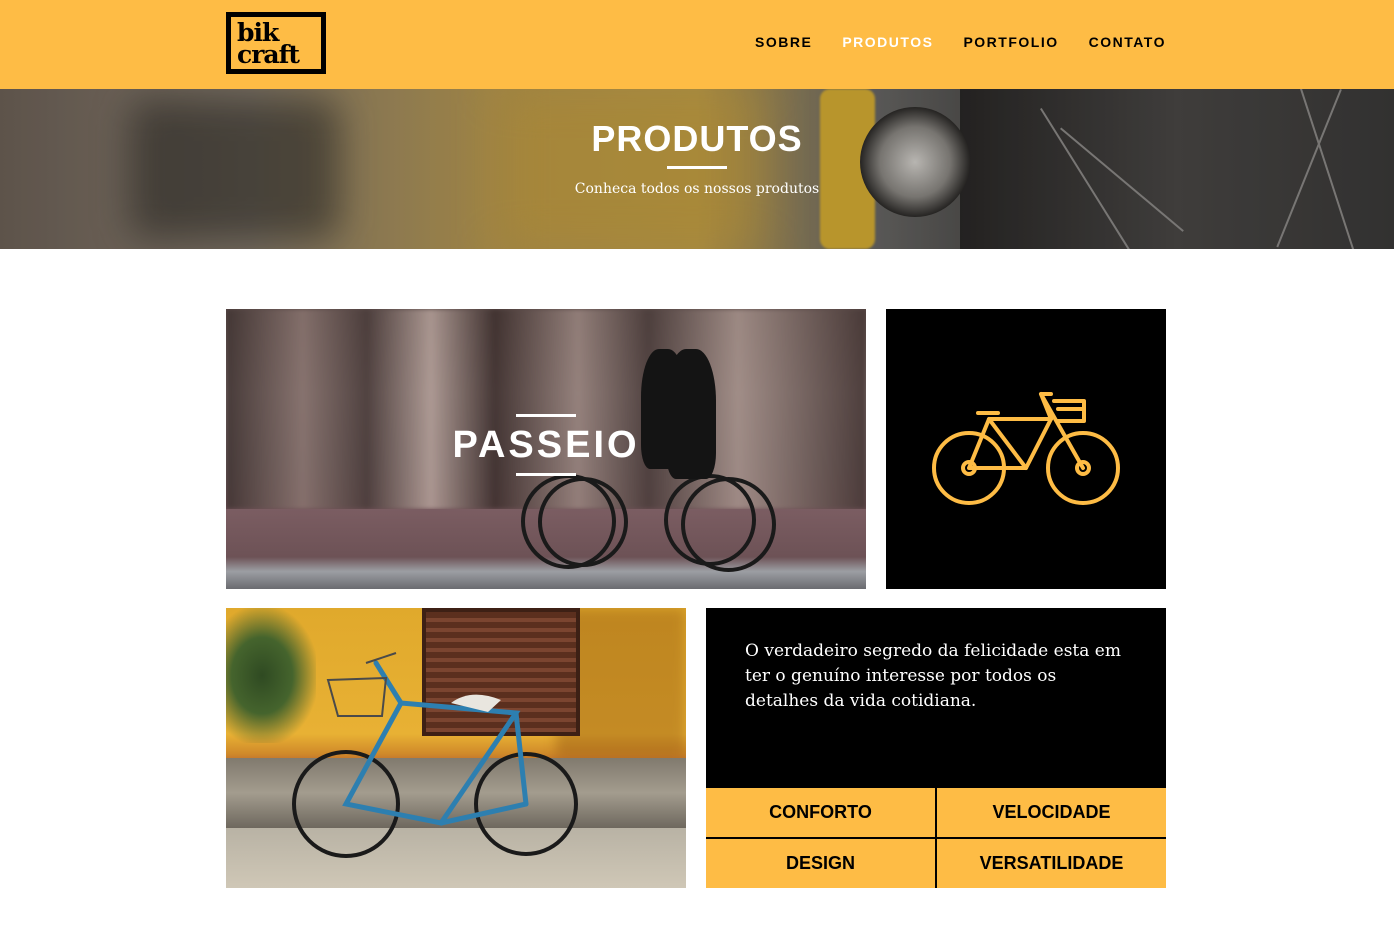 The height and width of the screenshot is (933, 1394). I want to click on passeio-title: PASSEIO, so click(546, 445).